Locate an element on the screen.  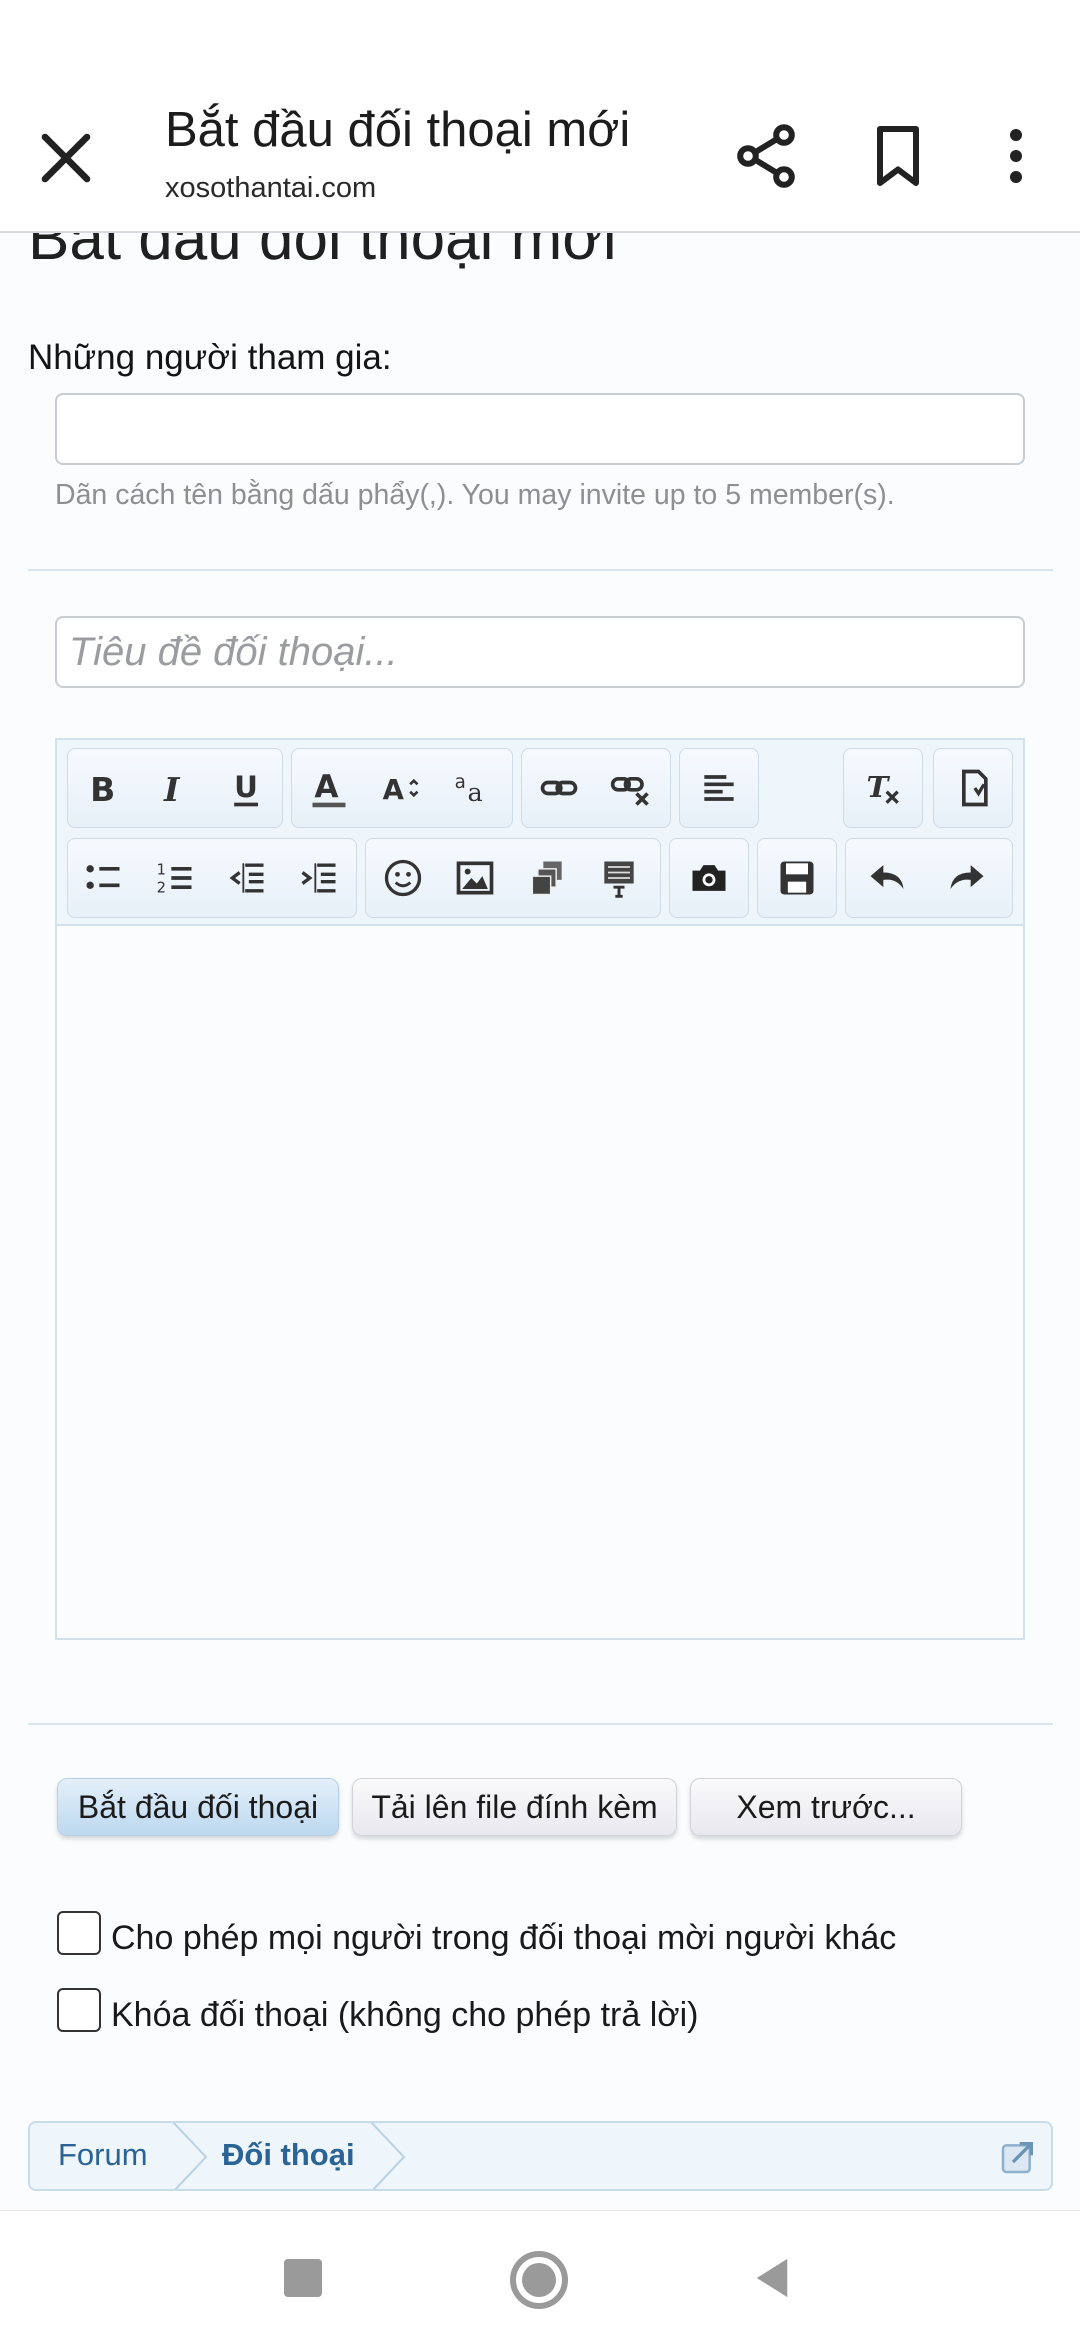
tab-title: Bắt đầu đối thoại mới is located at coordinates (398, 130).